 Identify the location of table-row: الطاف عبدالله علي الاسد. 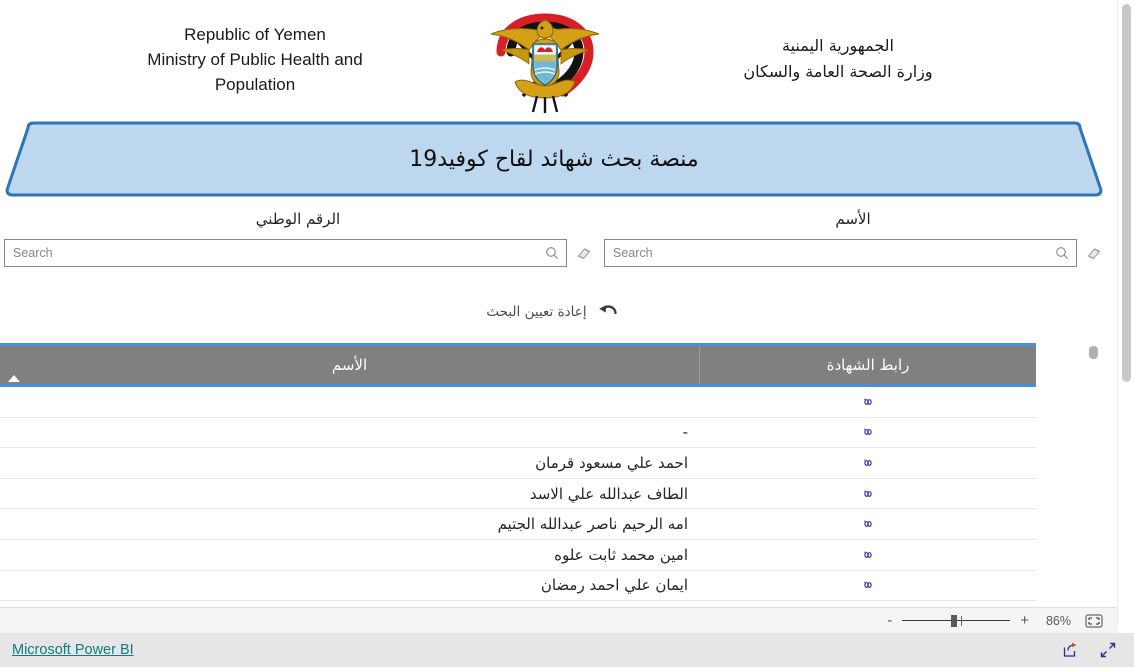
(518, 494).